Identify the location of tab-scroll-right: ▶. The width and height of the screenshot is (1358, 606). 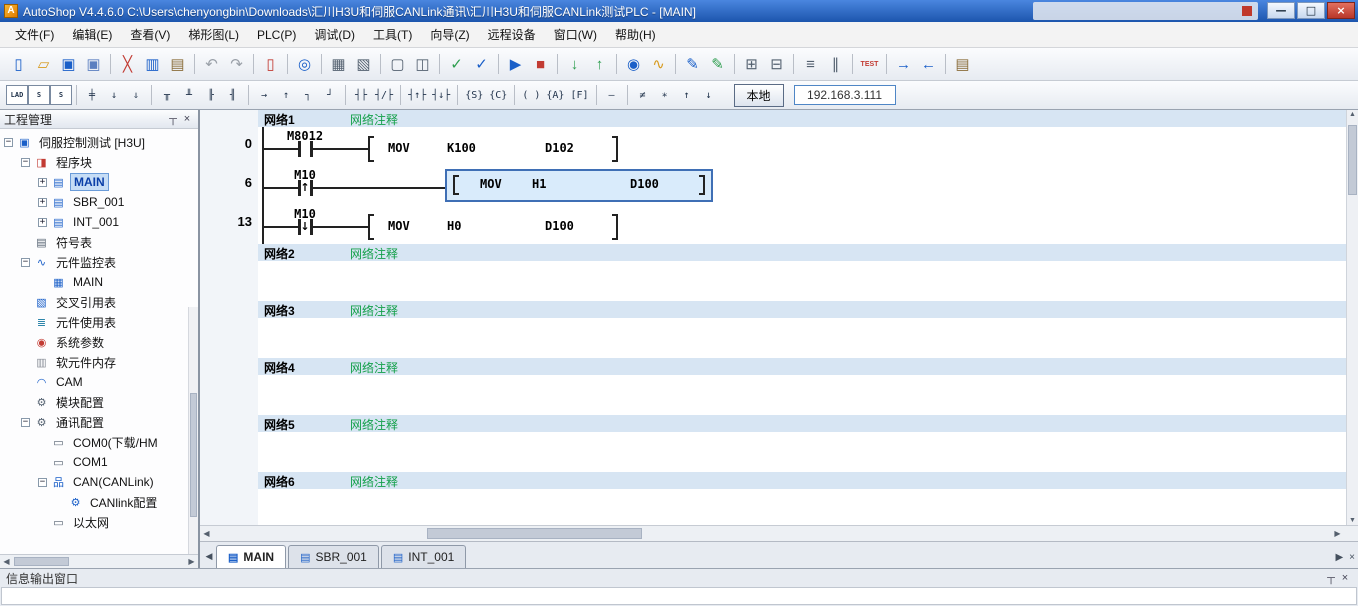
(1339, 557).